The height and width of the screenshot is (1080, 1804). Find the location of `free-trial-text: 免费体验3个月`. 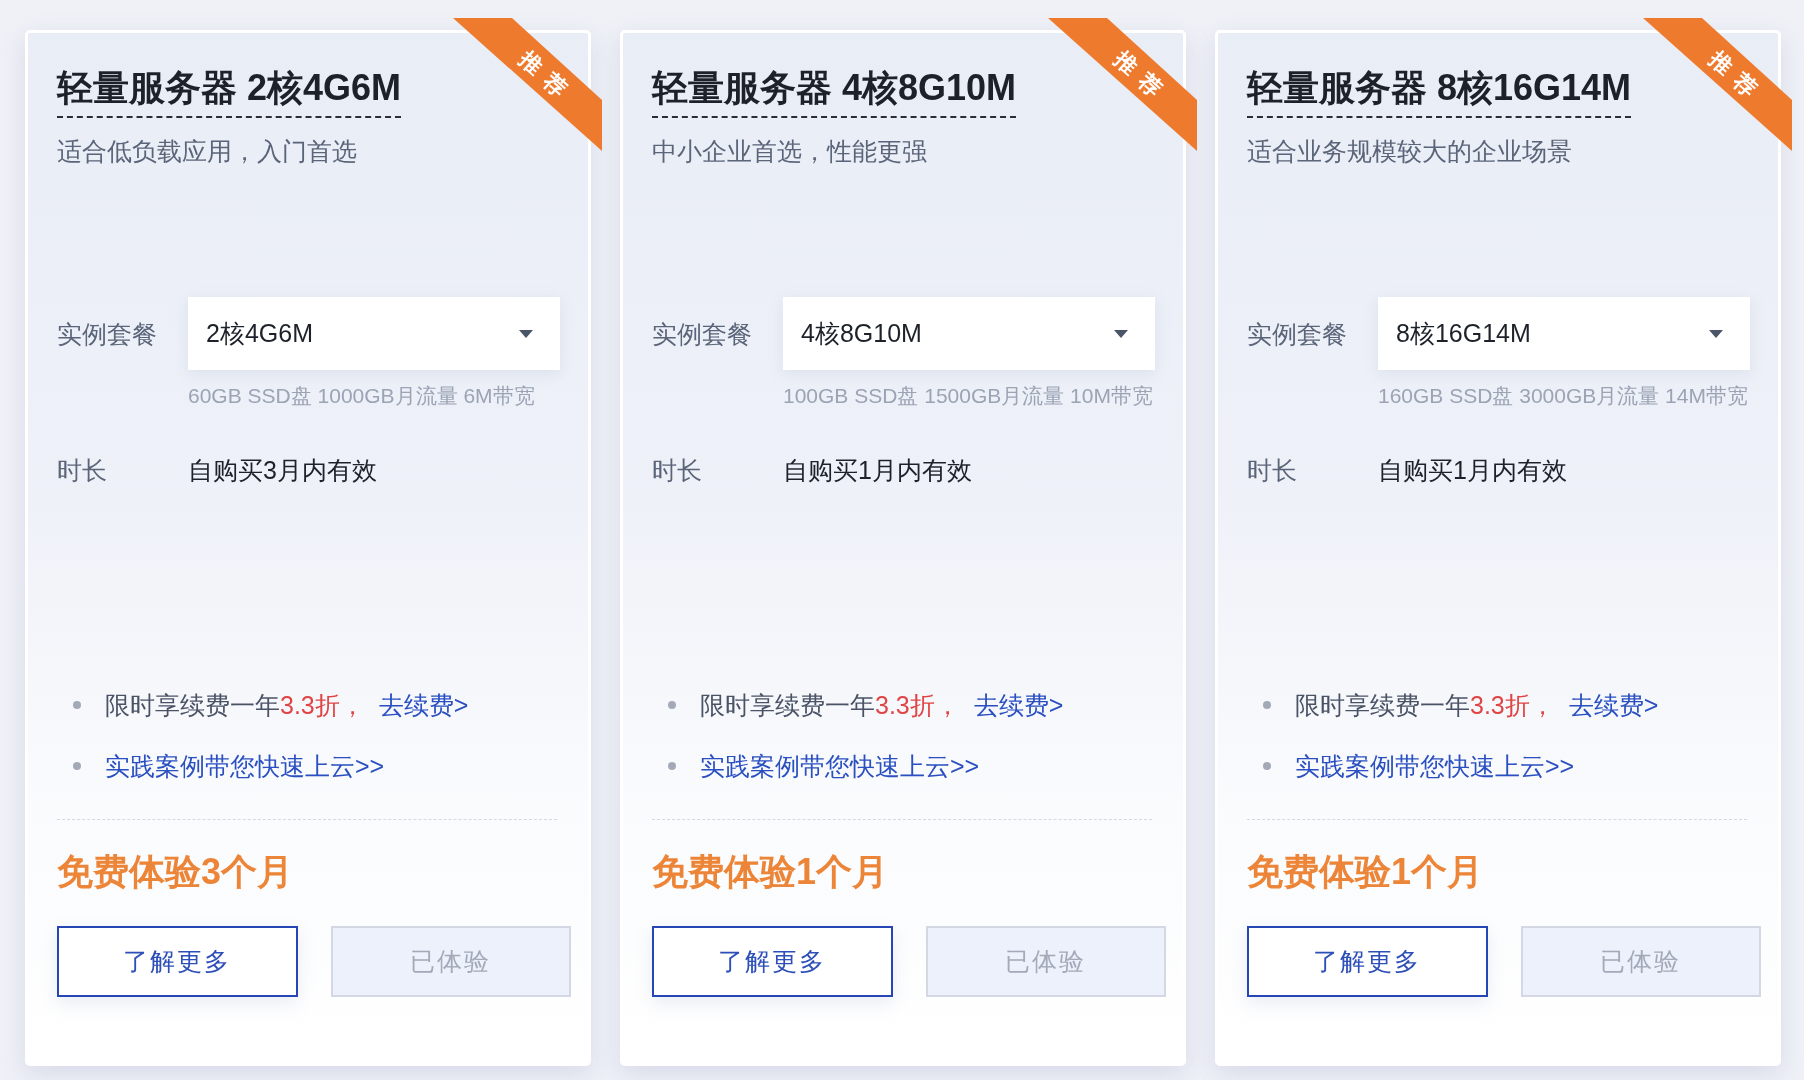

free-trial-text: 免费体验3个月 is located at coordinates (176, 872).